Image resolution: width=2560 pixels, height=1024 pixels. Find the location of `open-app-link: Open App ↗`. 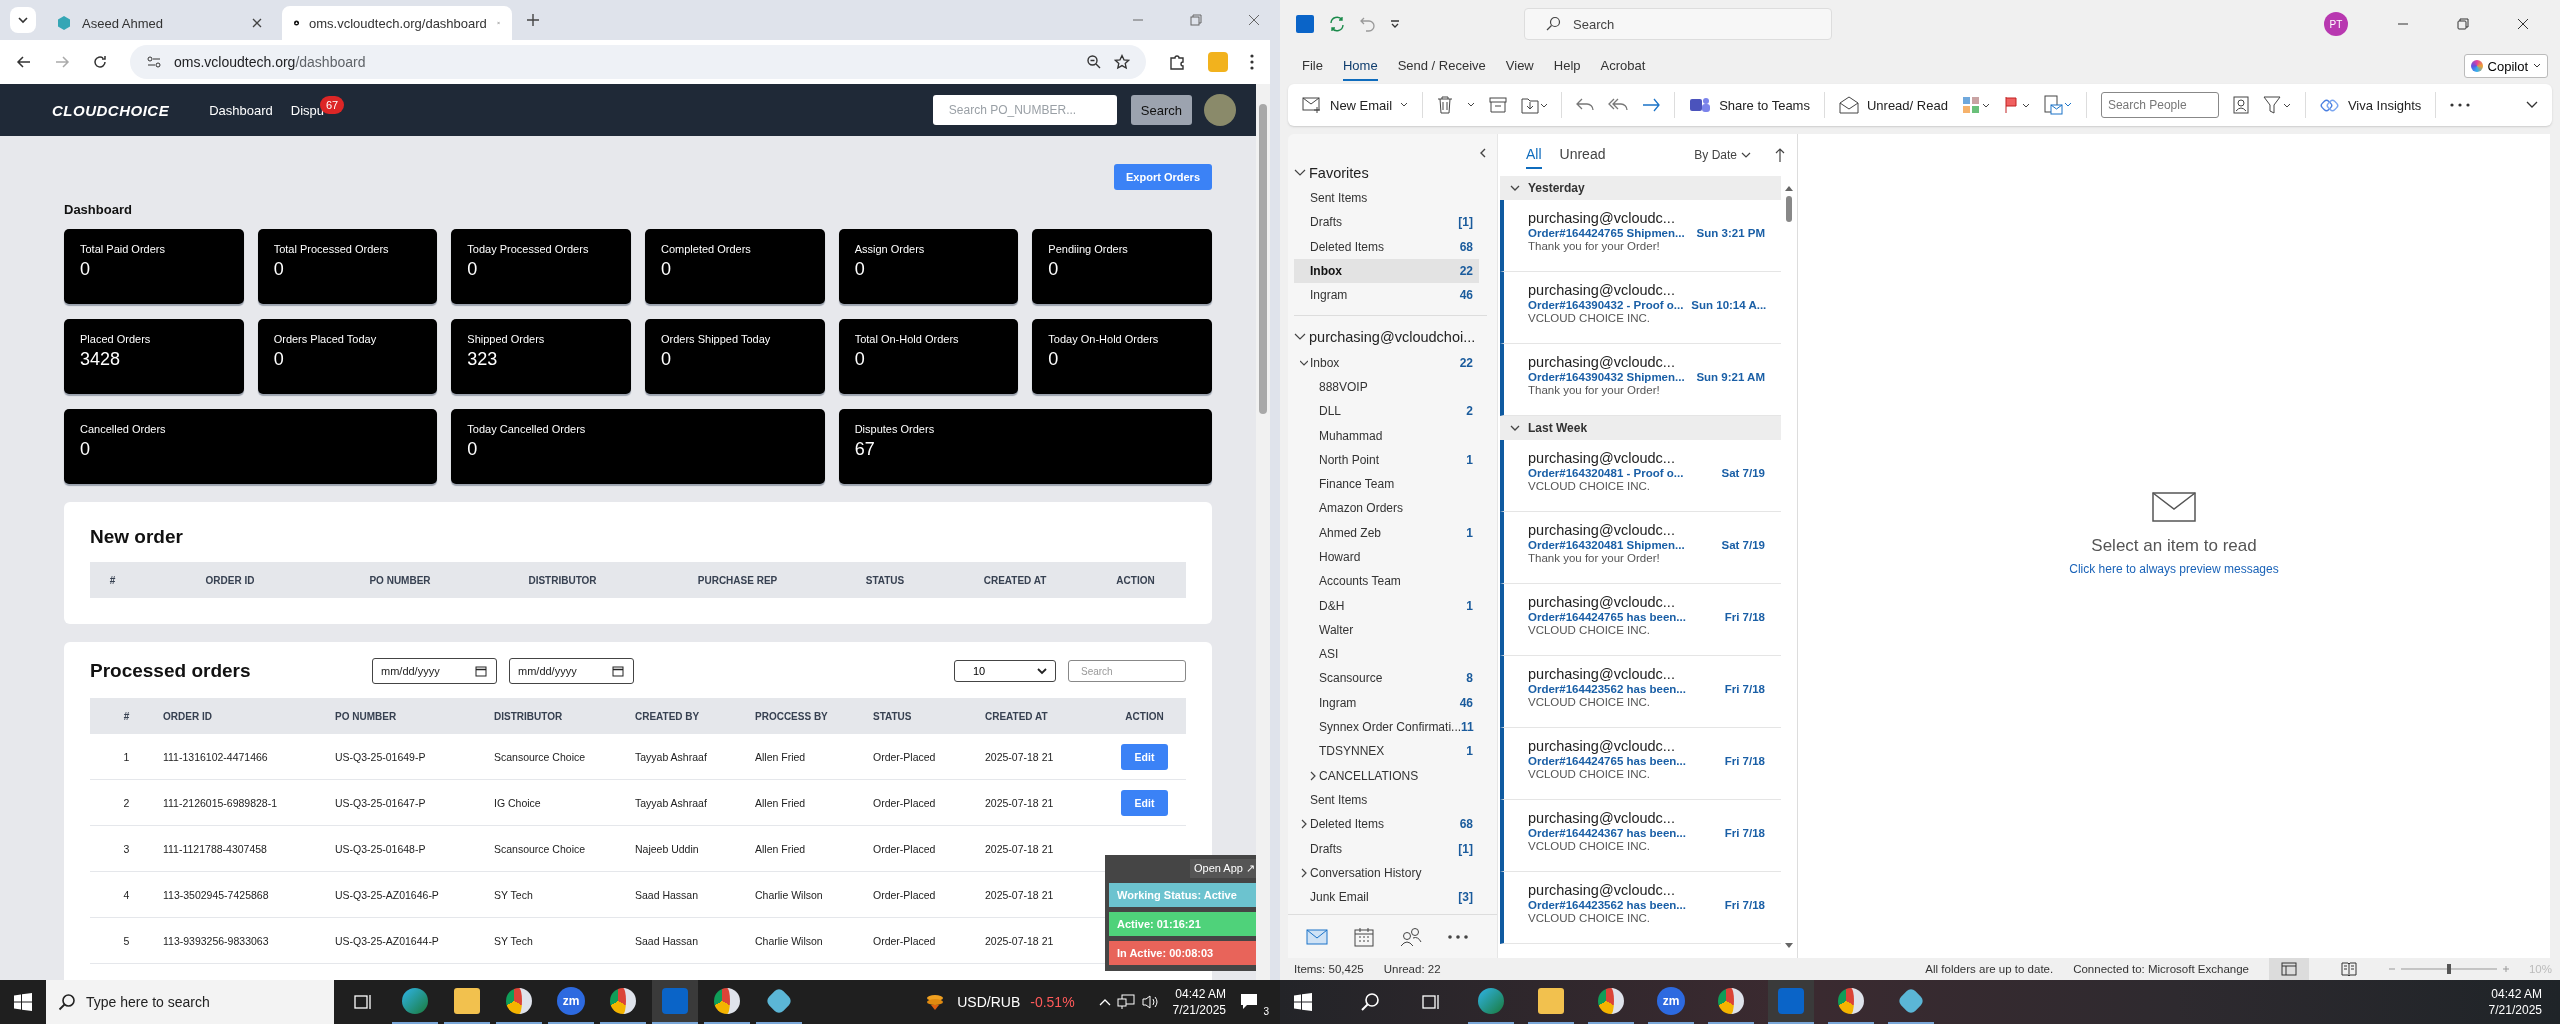

open-app-link: Open App ↗ is located at coordinates (1223, 868).